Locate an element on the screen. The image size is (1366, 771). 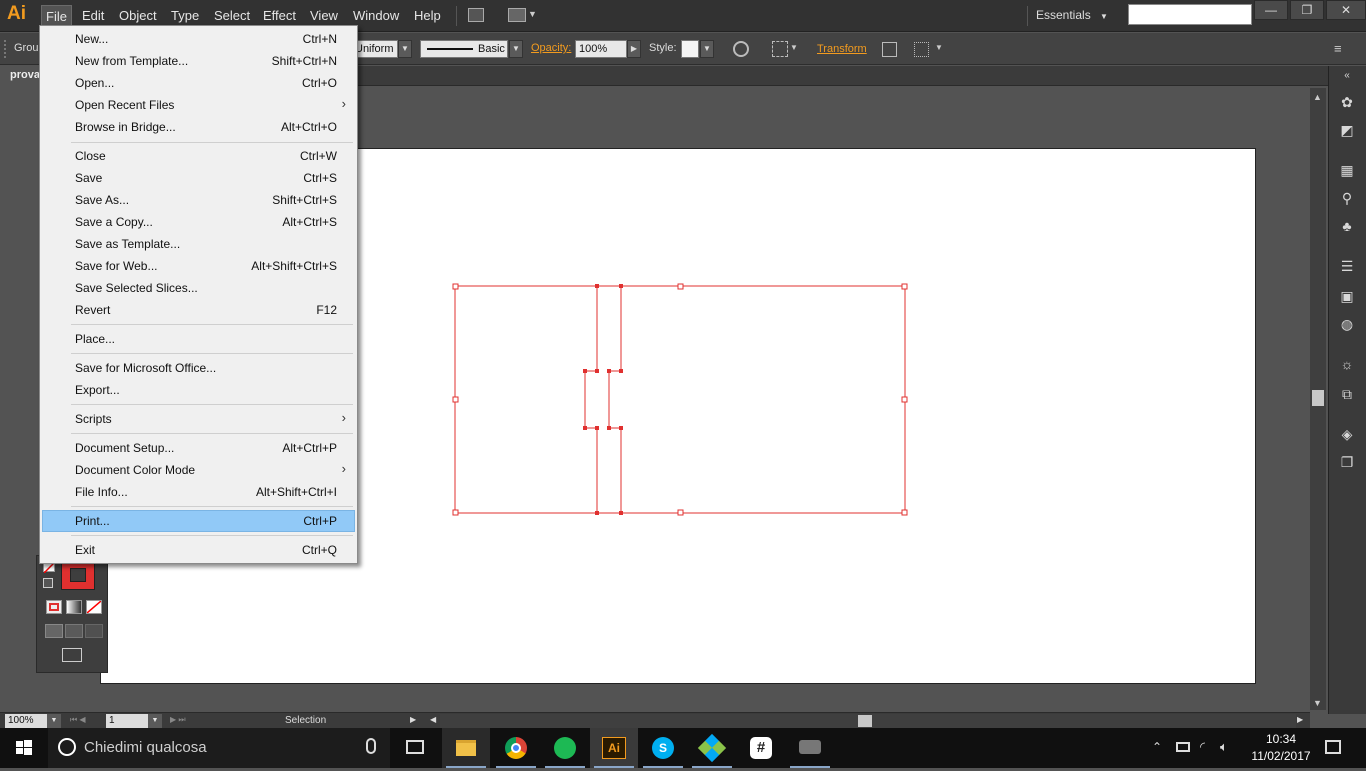
horizontal-scroll-thumb is located at coordinates (865, 721).